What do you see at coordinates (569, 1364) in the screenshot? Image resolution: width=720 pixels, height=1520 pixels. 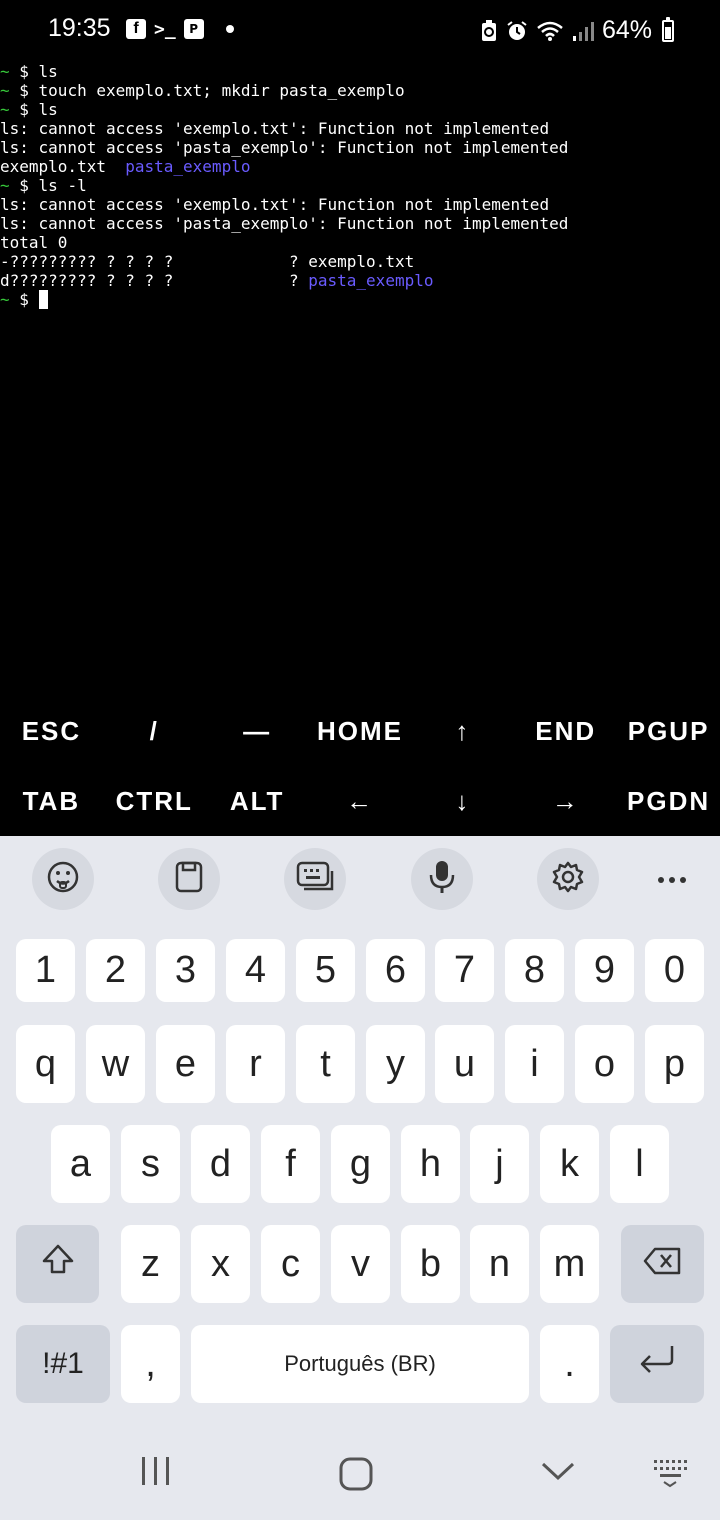 I see `period-key: .` at bounding box center [569, 1364].